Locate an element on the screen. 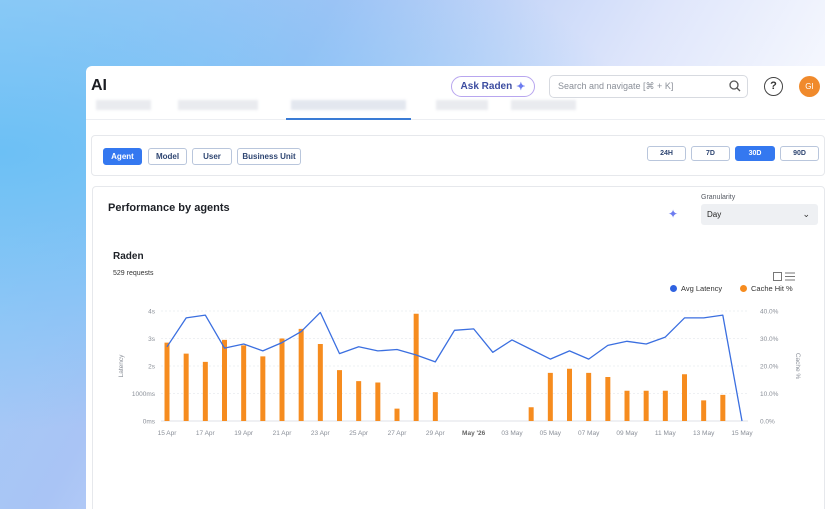  active-tab-indicator is located at coordinates (348, 119).